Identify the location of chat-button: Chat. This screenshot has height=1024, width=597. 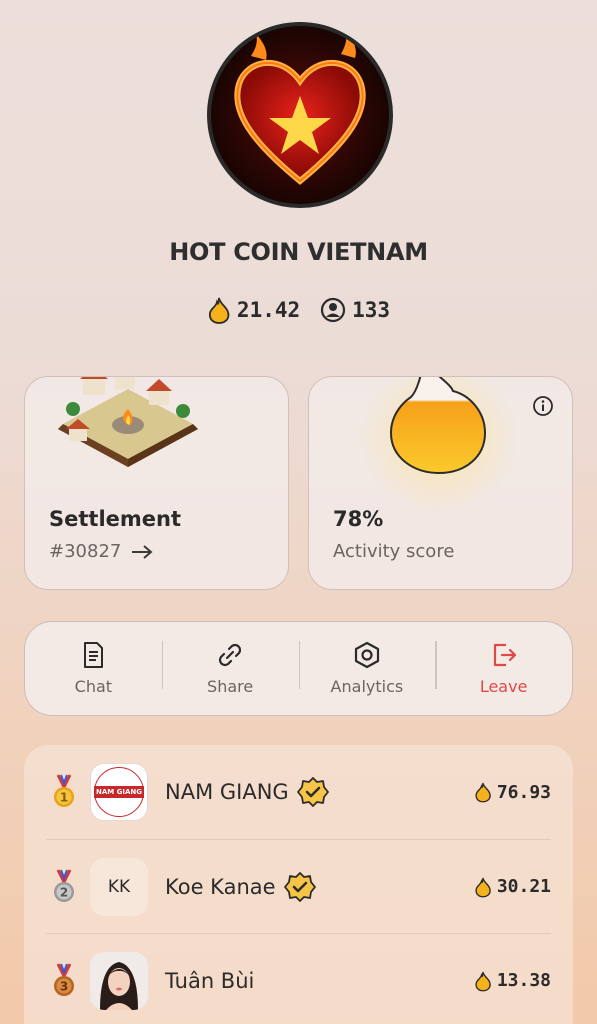
(93, 668).